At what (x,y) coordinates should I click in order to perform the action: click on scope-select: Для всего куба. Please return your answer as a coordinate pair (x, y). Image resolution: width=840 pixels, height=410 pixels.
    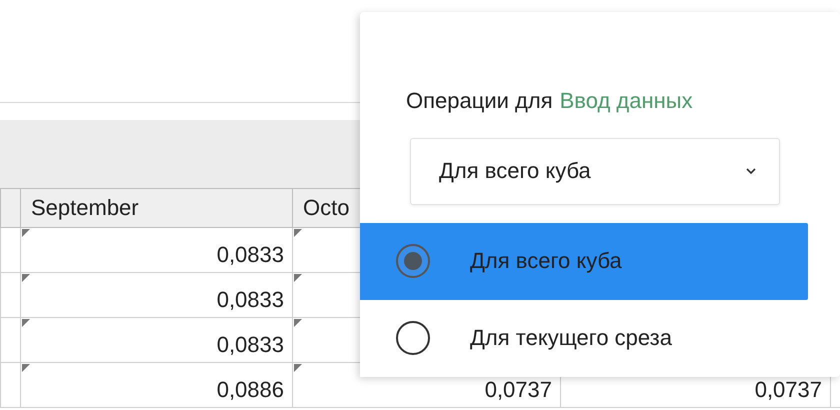
    Looking at the image, I should click on (595, 171).